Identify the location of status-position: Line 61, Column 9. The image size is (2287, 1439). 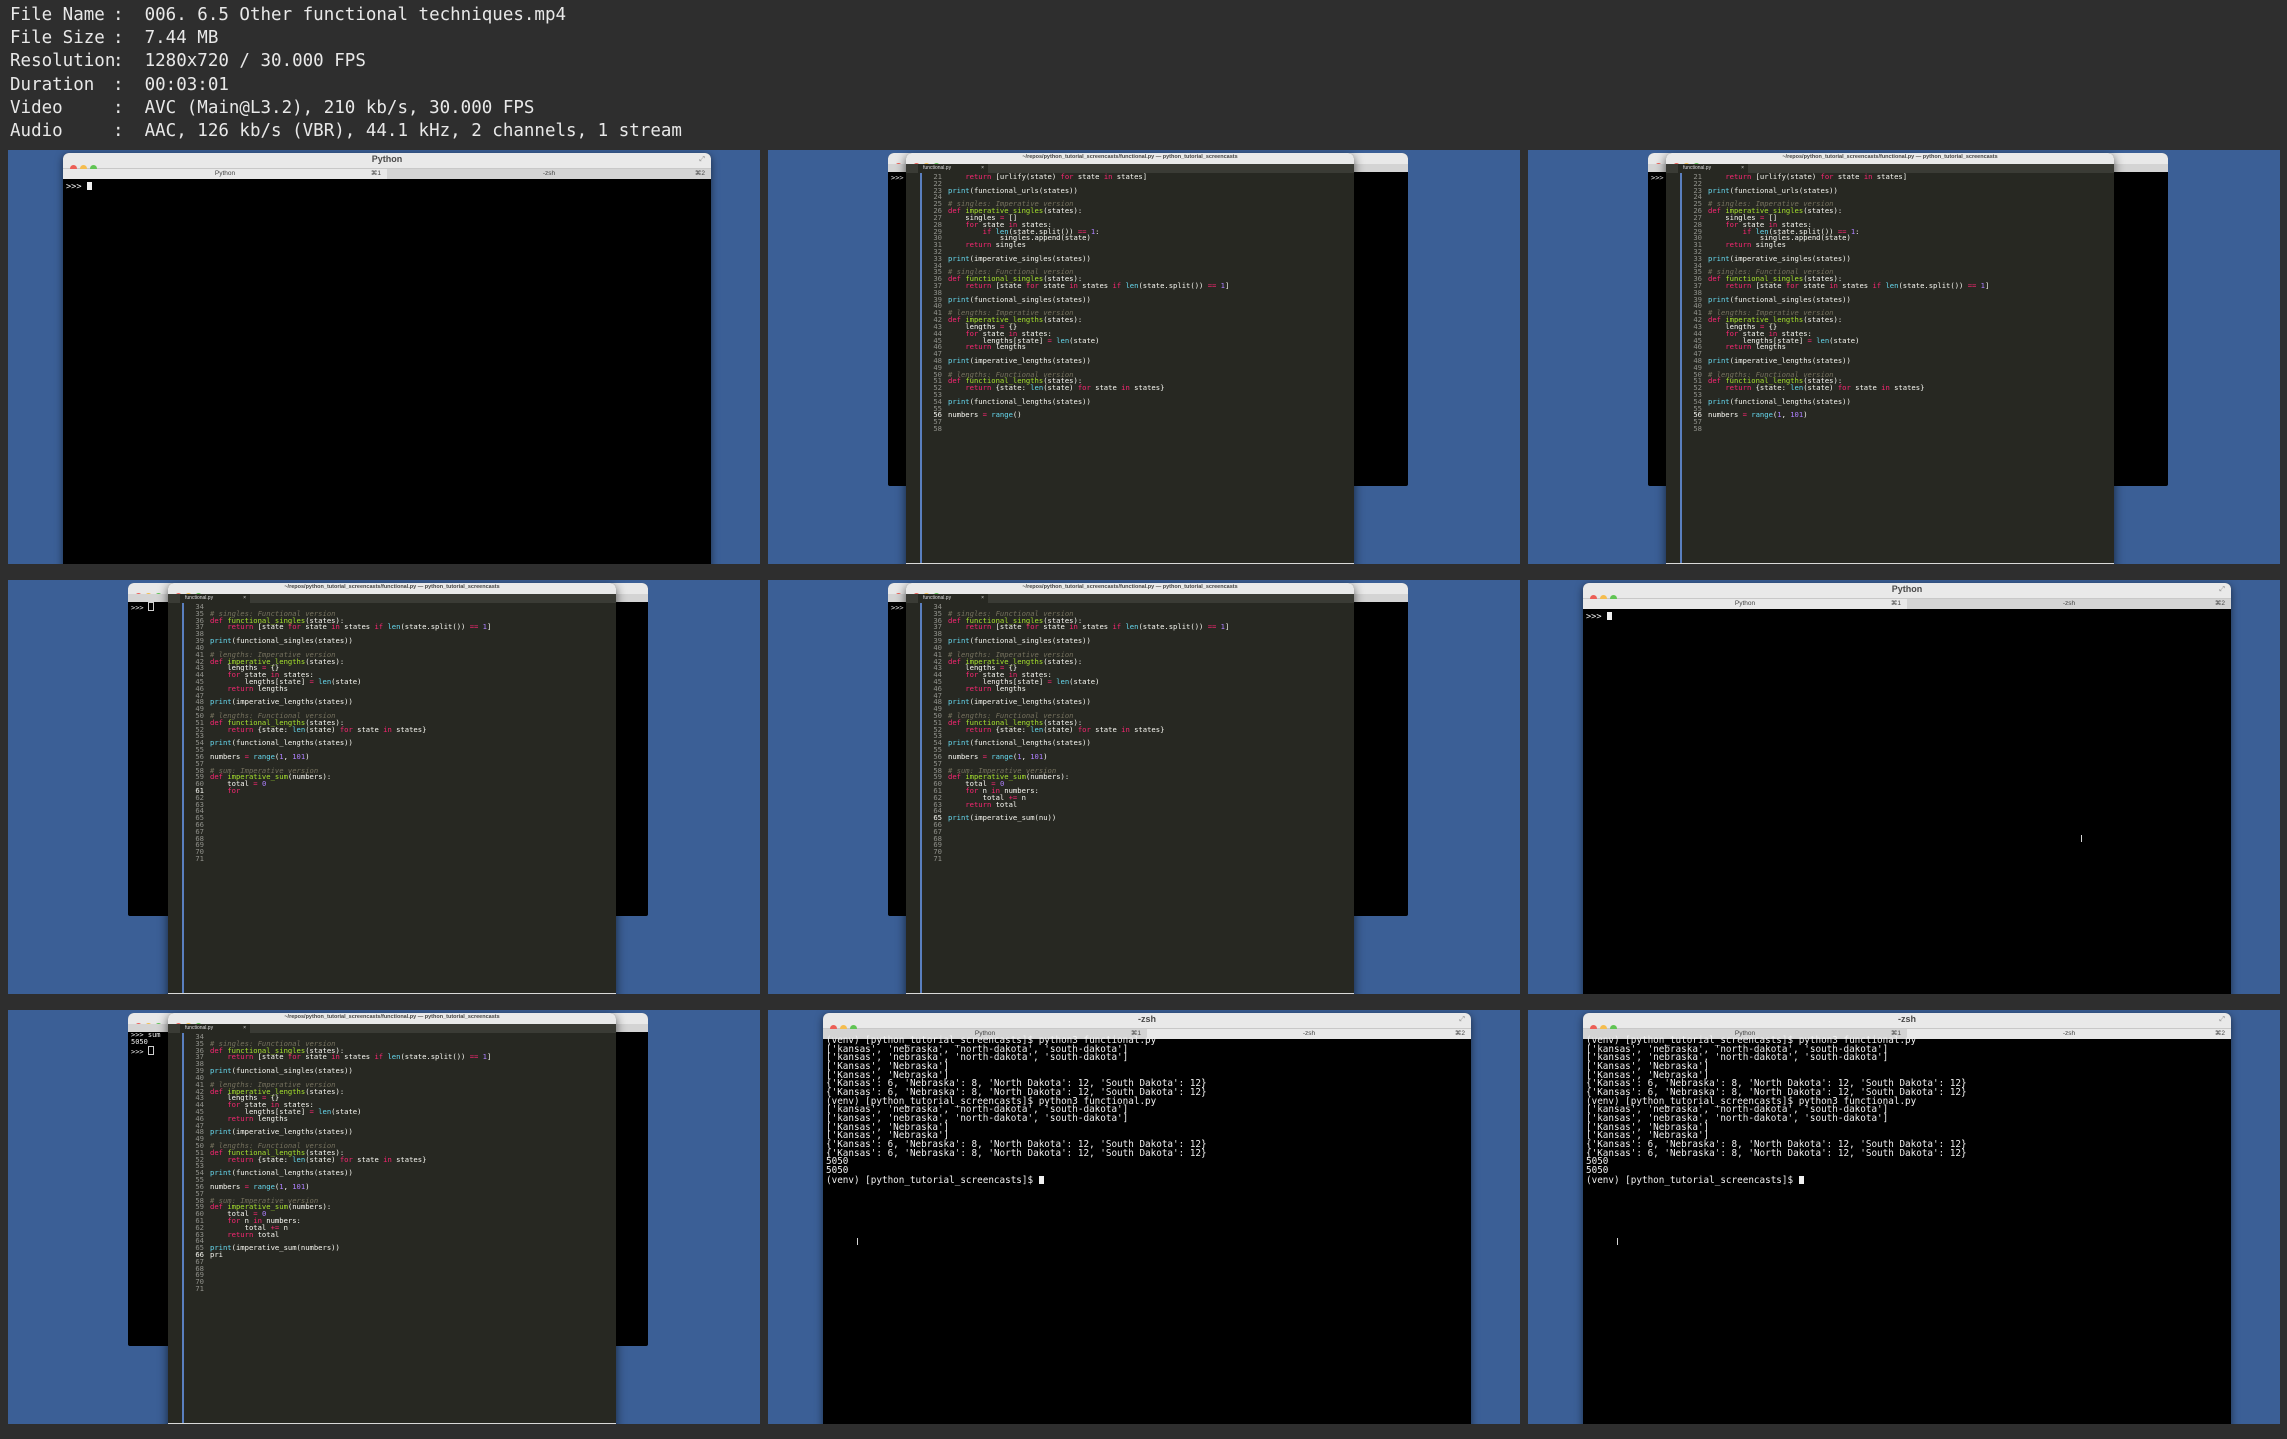
(198, 993).